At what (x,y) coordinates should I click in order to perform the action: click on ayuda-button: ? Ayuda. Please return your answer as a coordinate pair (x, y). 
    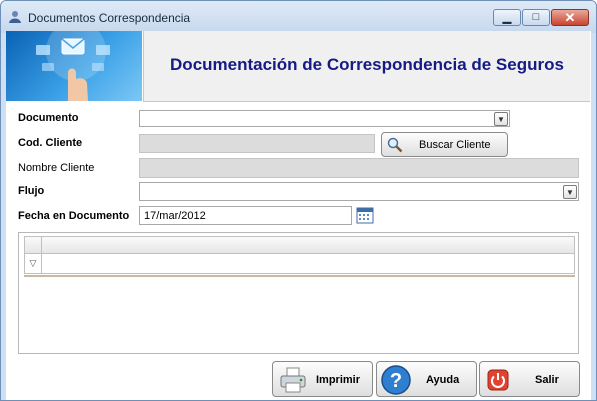
    Looking at the image, I should click on (426, 379).